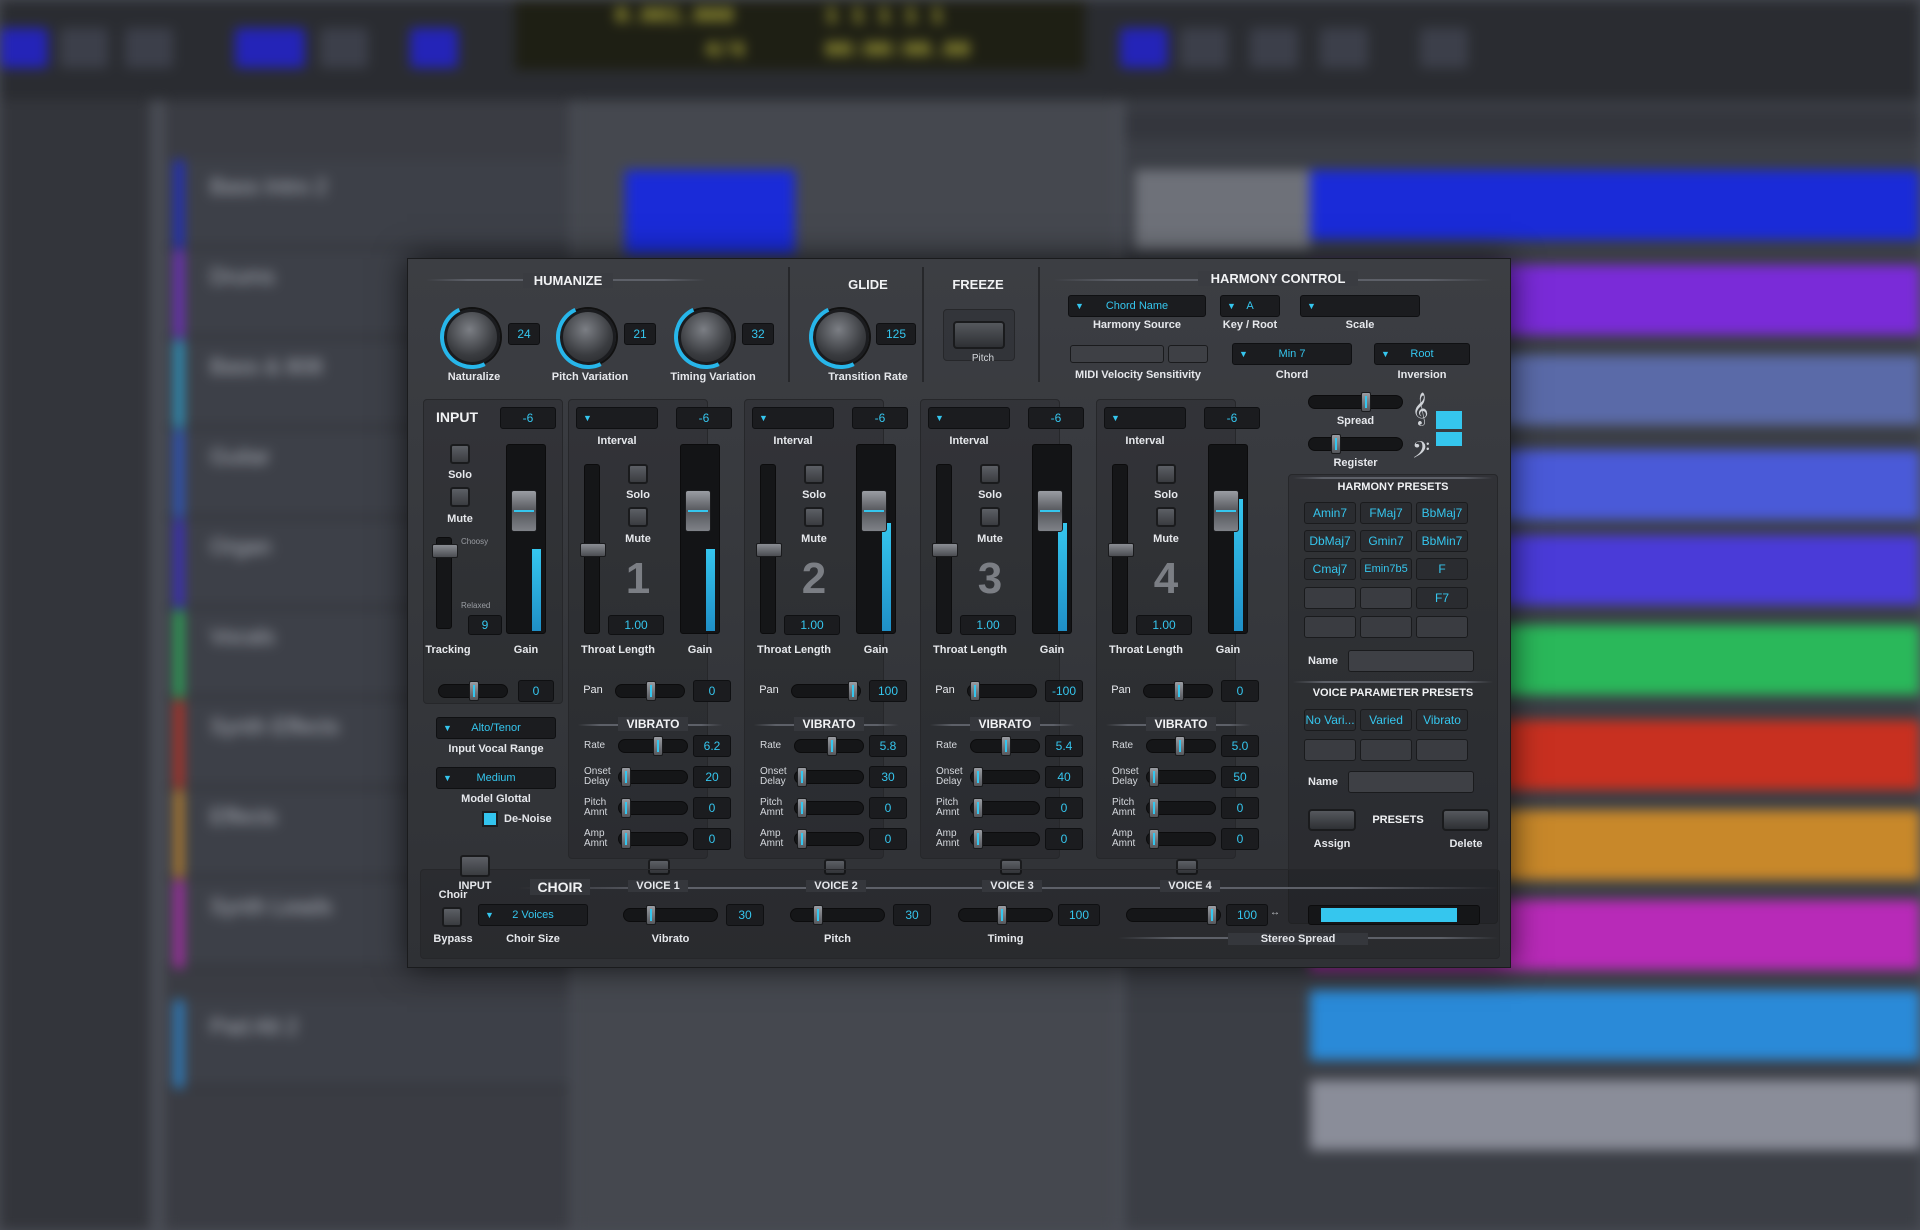 The image size is (1920, 1230). Describe the element at coordinates (826, 691) in the screenshot. I see `voice-2-pan-slider` at that location.